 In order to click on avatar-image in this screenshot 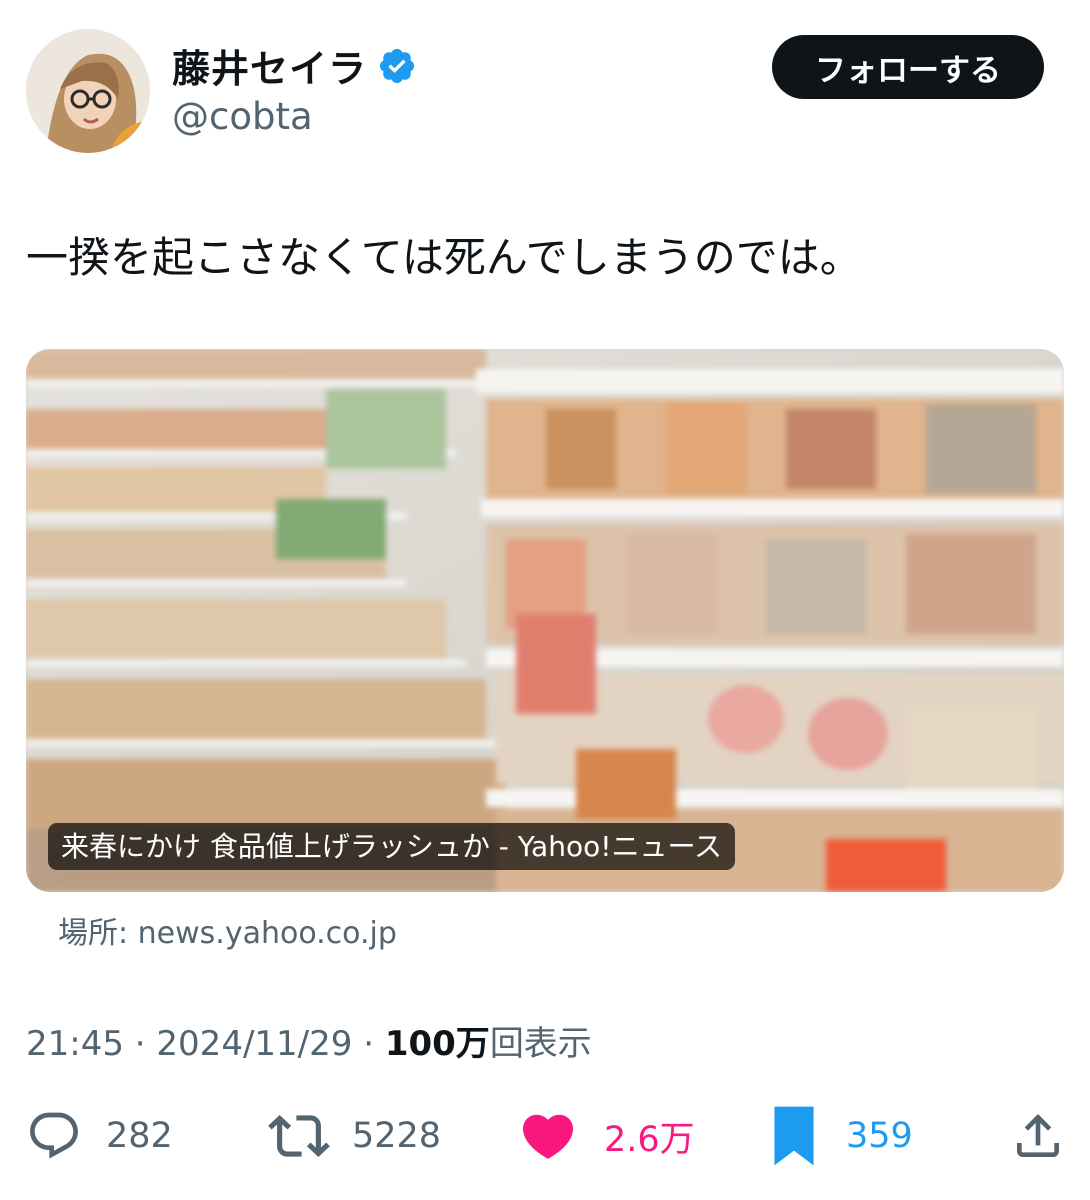, I will do `click(88, 91)`.